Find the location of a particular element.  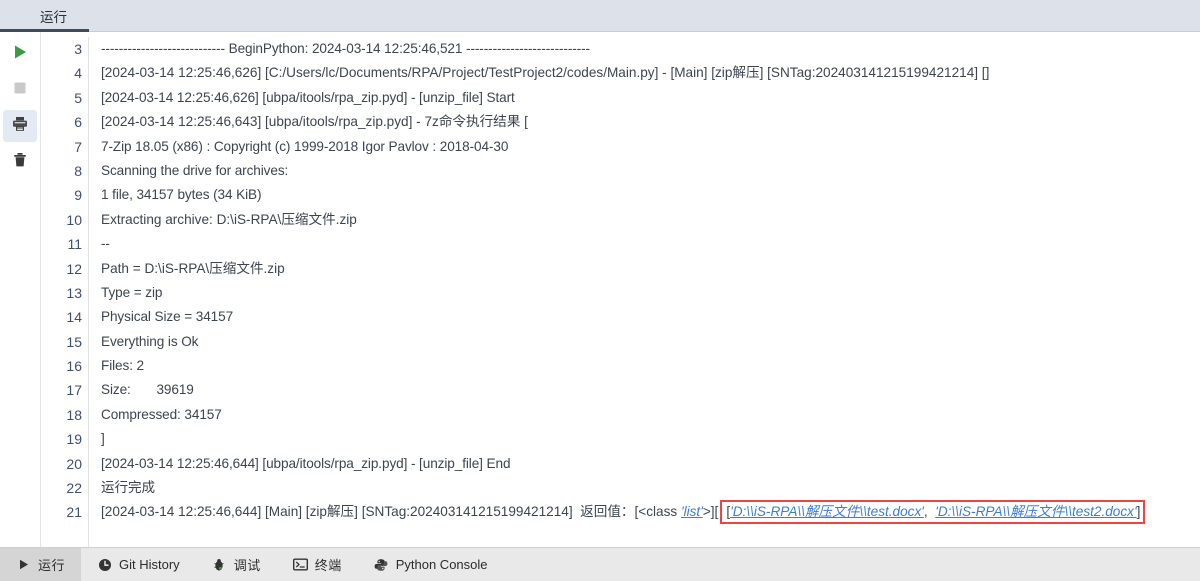

left-toolbar is located at coordinates (20, 289).